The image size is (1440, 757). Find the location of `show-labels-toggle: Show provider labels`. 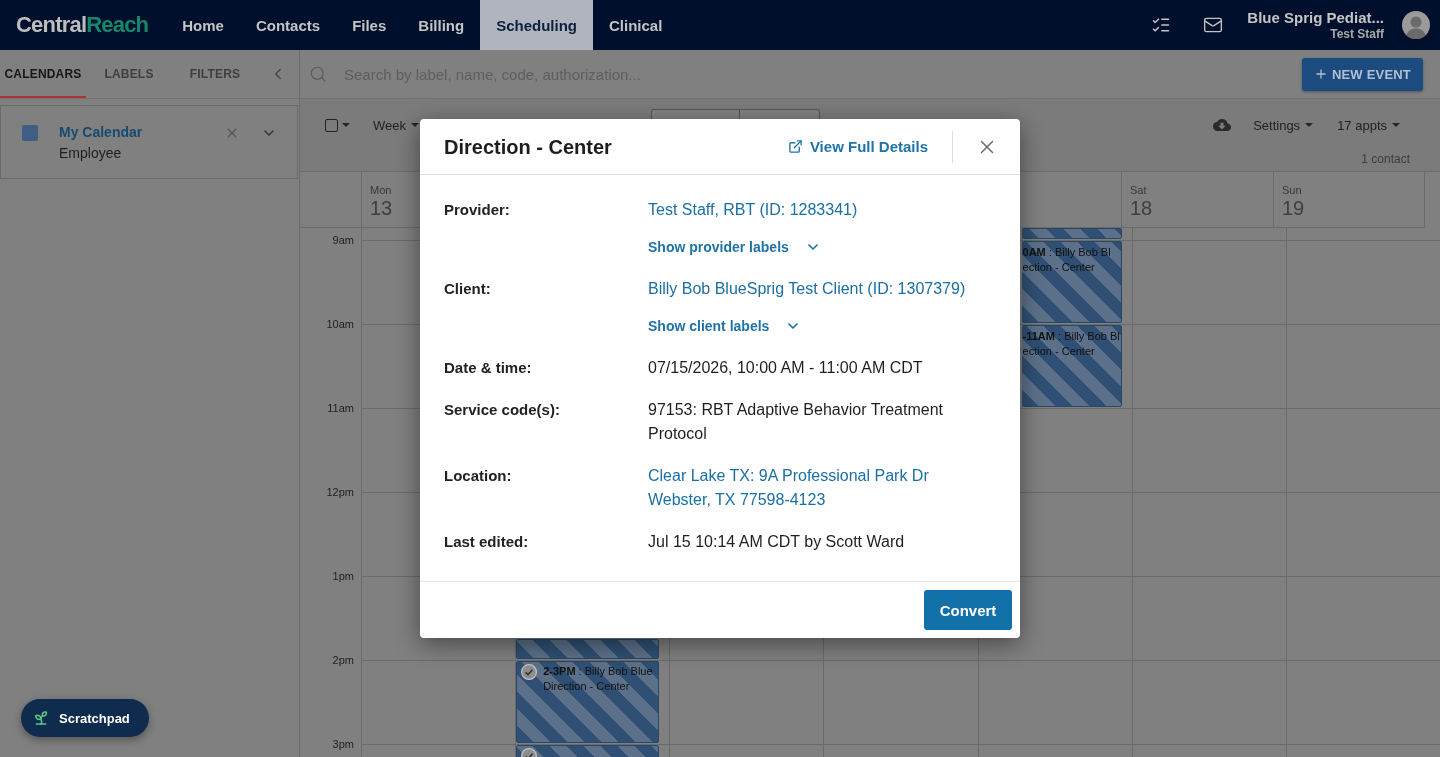

show-labels-toggle: Show provider labels is located at coordinates (734, 247).